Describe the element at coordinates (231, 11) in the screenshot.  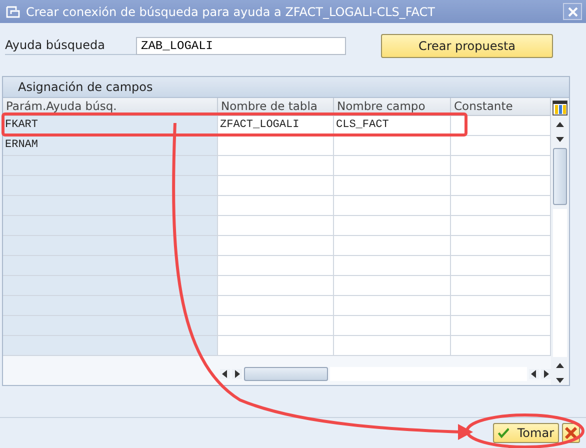
I see `window-title: Crear conexión de búsqueda para ayuda a ZFACT_LOGALI-CLS_FACT` at that location.